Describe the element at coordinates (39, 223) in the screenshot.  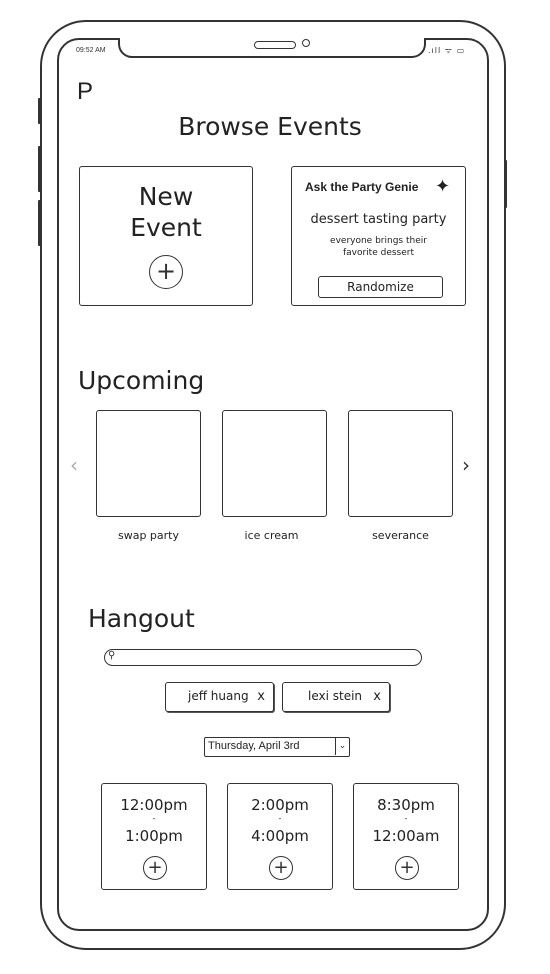
I see `volume-down-button` at that location.